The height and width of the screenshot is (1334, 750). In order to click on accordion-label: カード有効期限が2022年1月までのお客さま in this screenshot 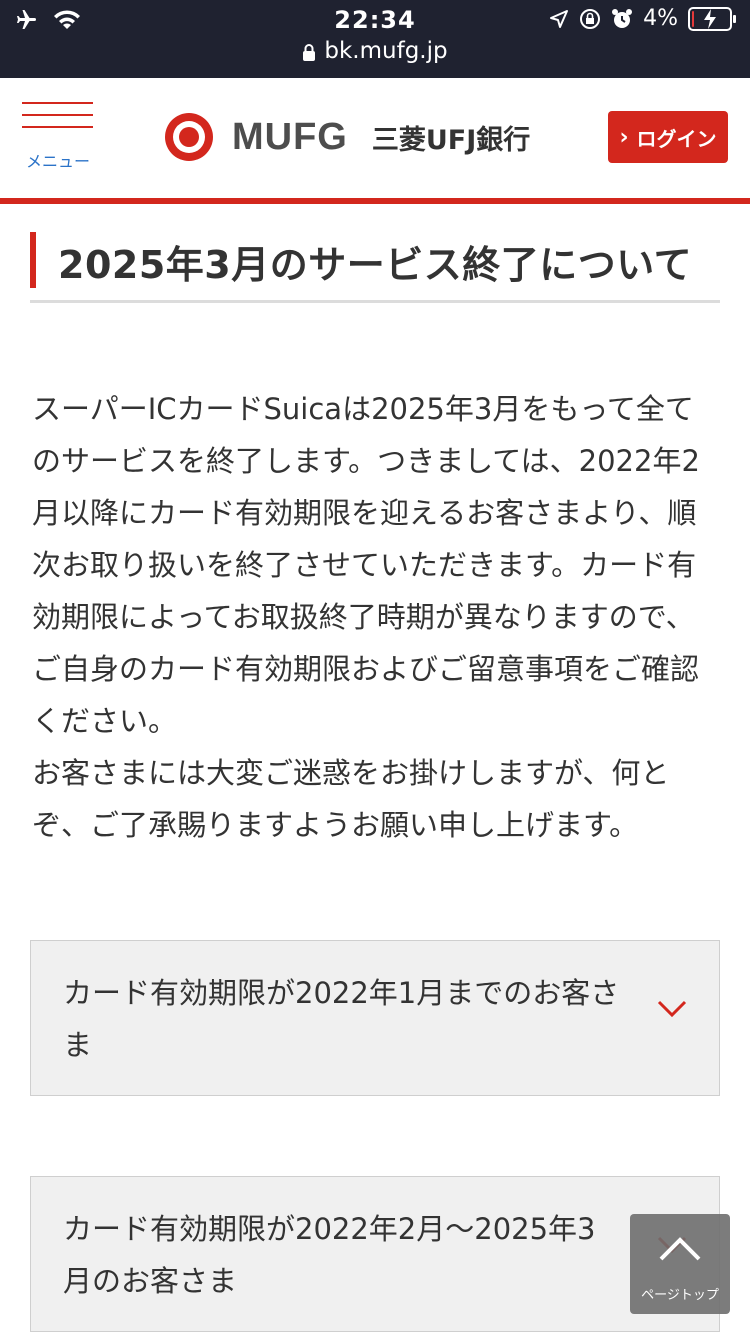, I will do `click(341, 1019)`.